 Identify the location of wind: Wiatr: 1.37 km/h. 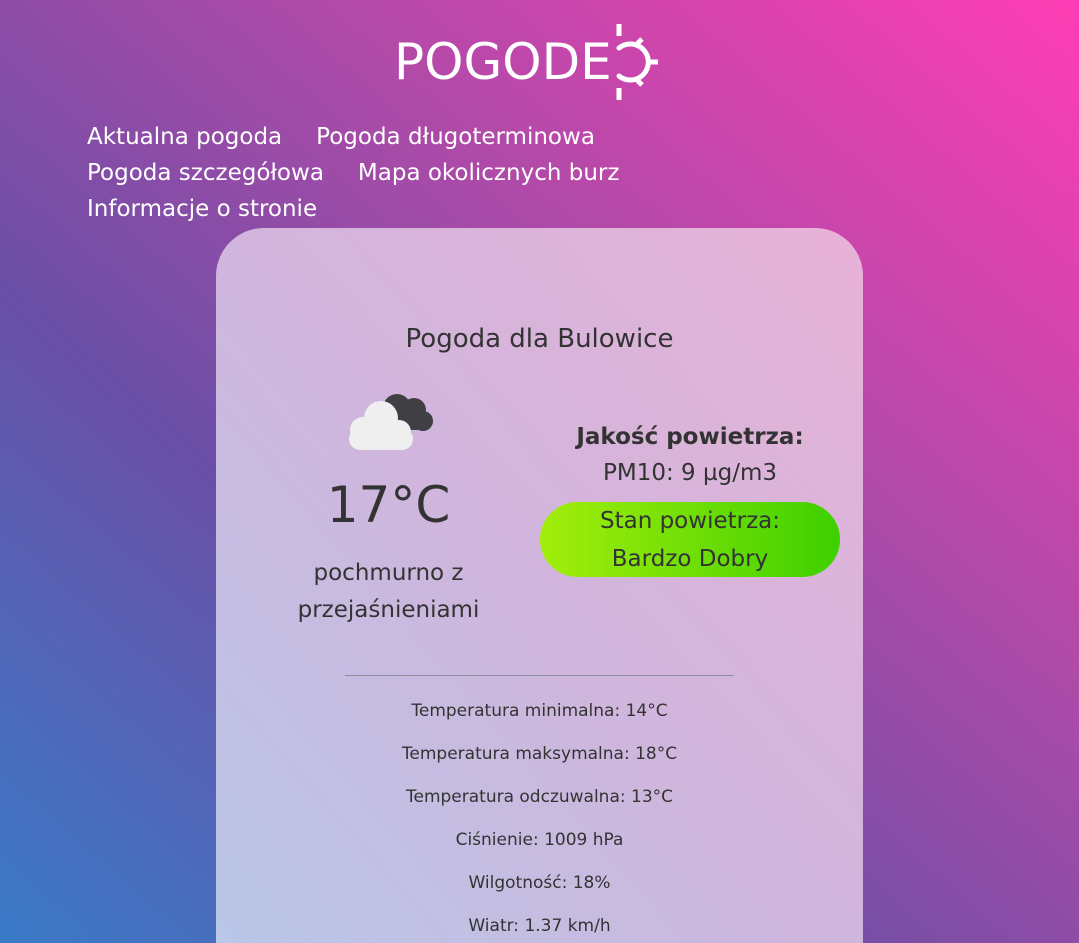
(539, 926).